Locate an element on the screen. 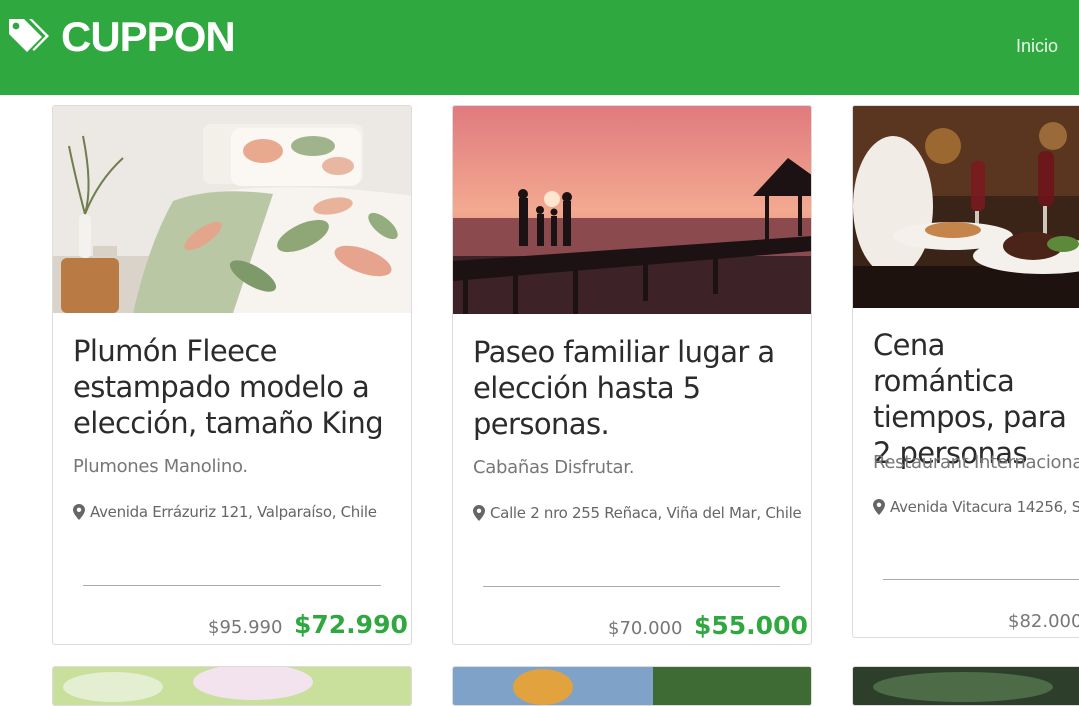 This screenshot has height=706, width=1079. price-original: $95.990 is located at coordinates (245, 627).